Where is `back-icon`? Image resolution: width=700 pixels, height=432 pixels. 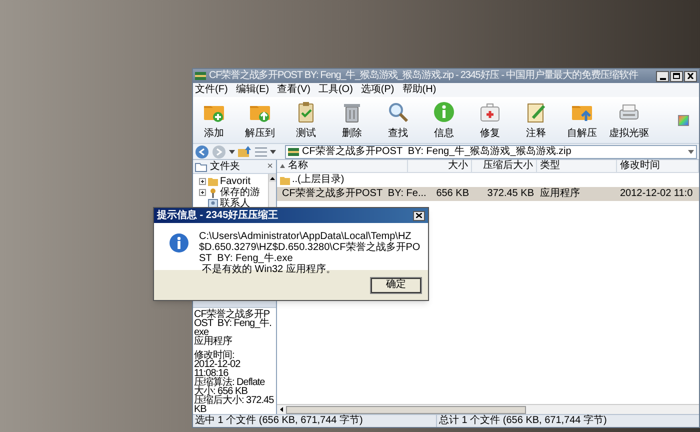
back-icon is located at coordinates (202, 151).